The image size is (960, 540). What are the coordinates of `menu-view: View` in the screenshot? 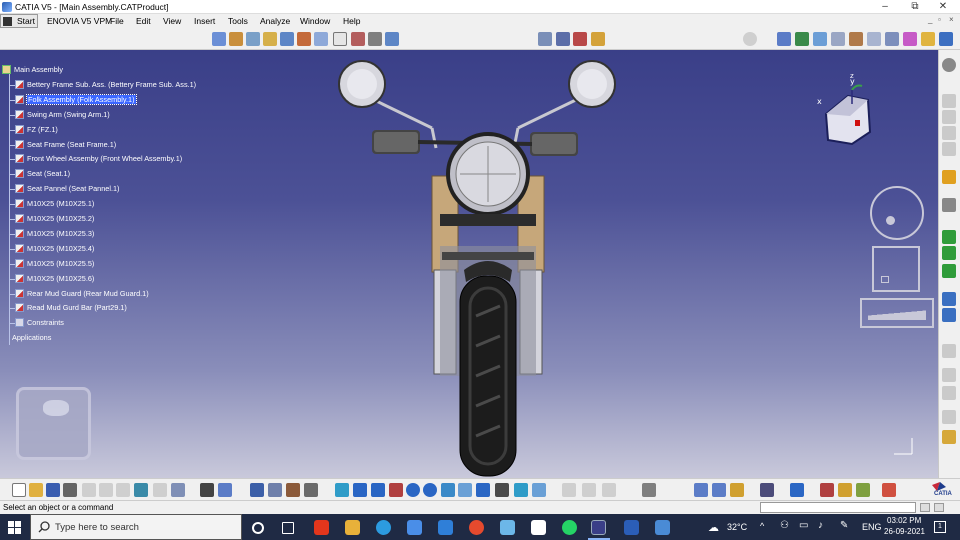 It's located at (172, 21).